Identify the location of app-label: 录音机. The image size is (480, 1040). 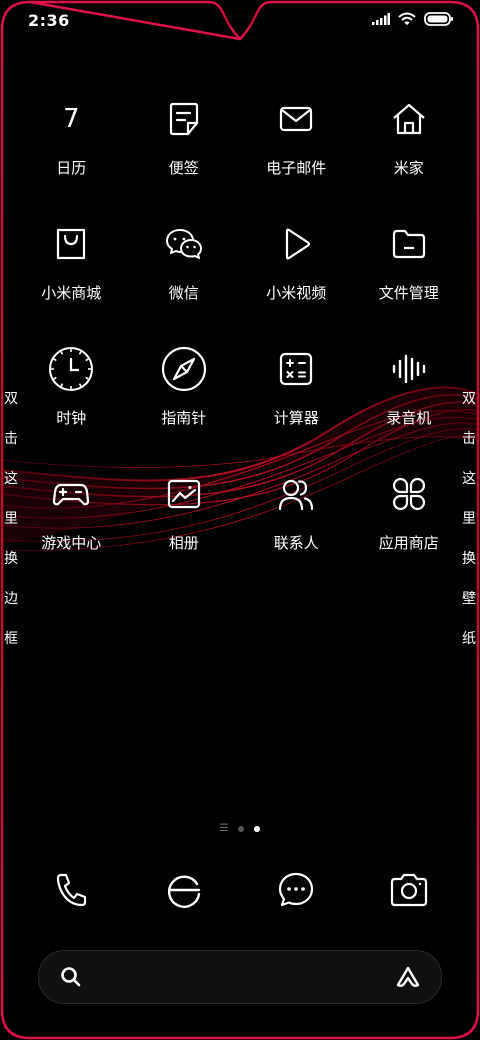
(409, 418).